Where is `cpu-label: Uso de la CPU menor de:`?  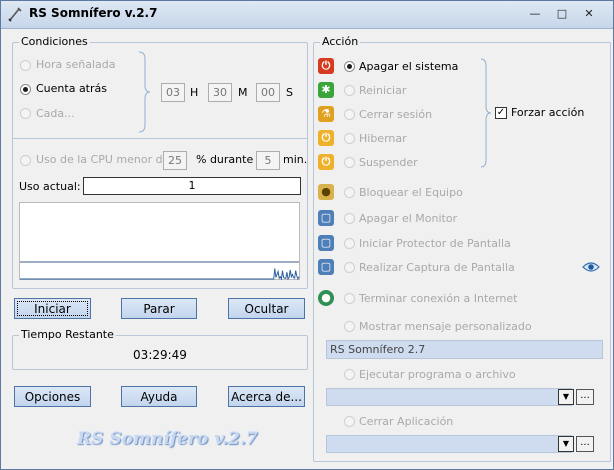 cpu-label: Uso de la CPU menor de: is located at coordinates (105, 159).